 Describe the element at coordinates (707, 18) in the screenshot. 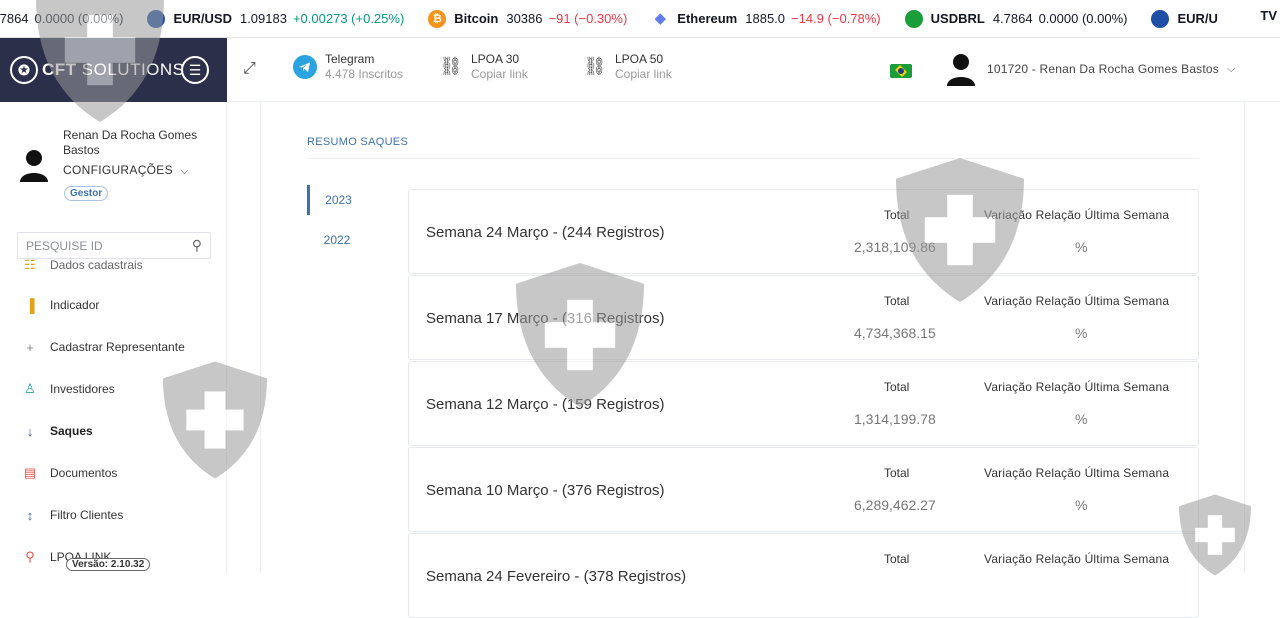

I see `ticker-symbol: Ethereum` at that location.